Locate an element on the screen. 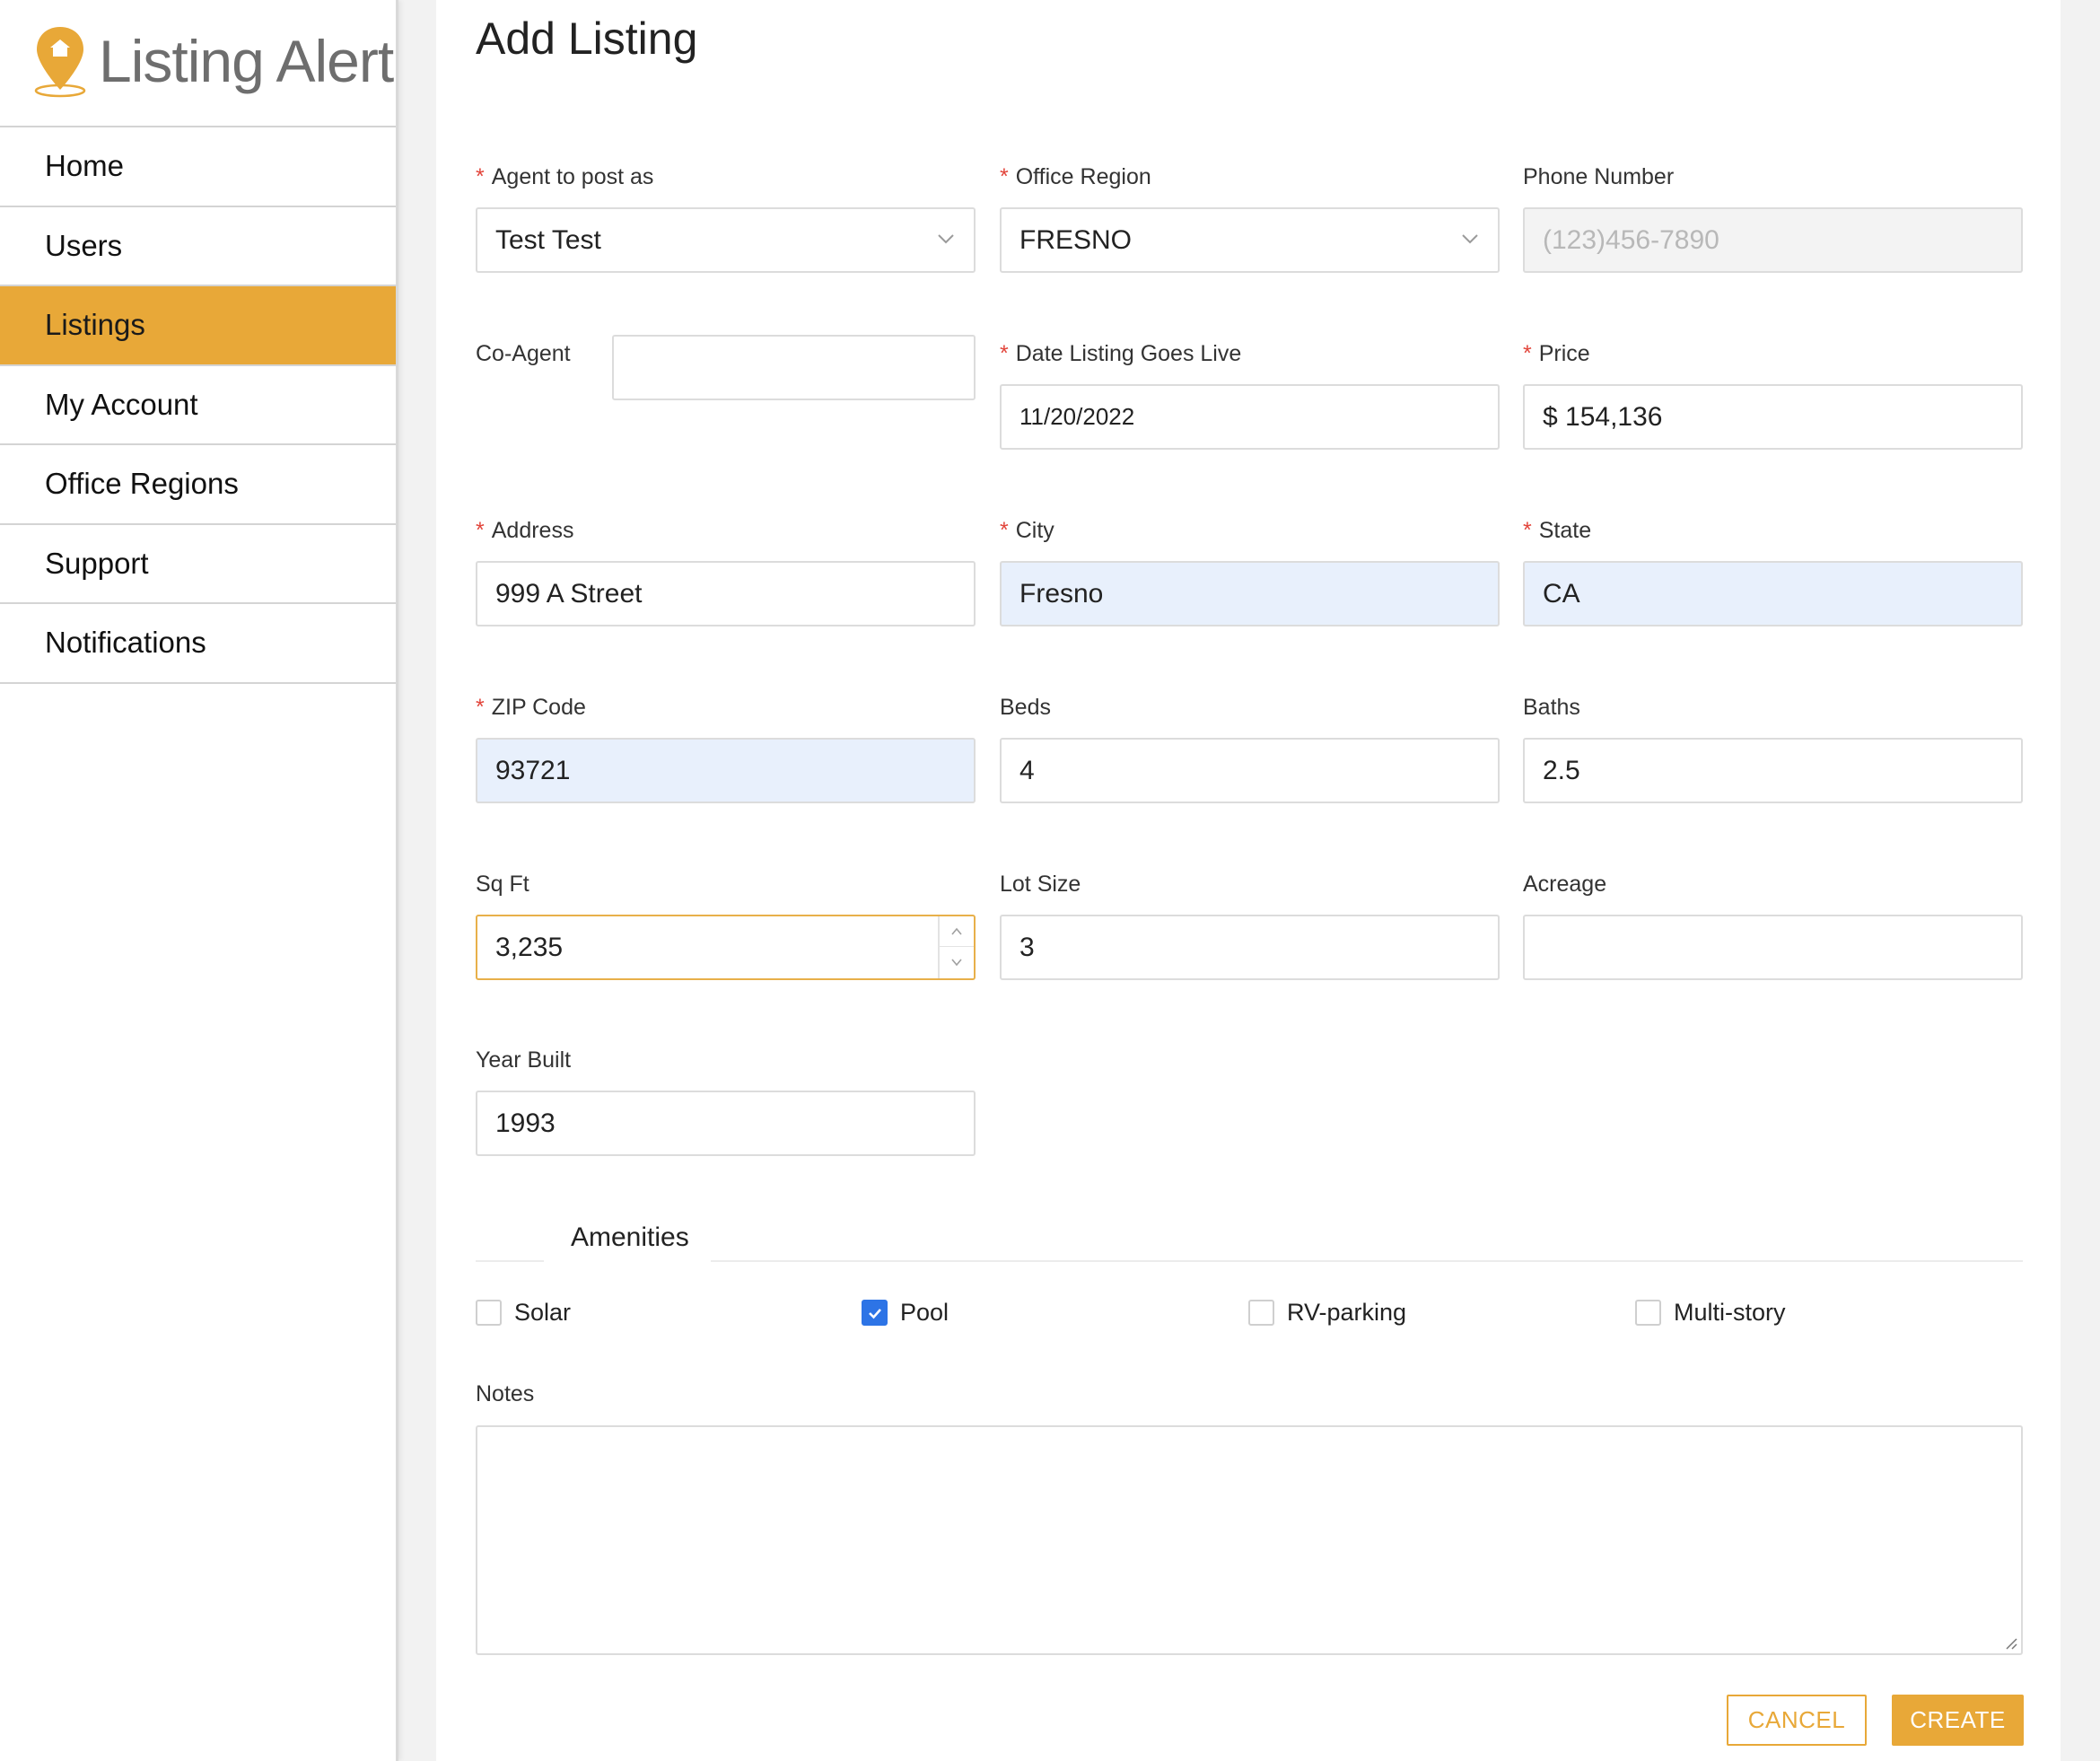 Image resolution: width=2100 pixels, height=1761 pixels. co-agent-label: Co-Agent is located at coordinates (523, 353).